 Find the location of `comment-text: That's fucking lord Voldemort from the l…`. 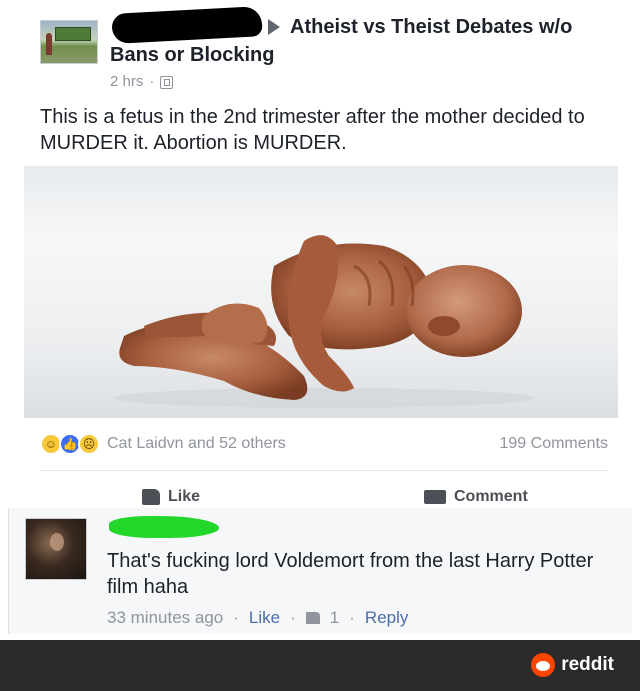

comment-text: That's fucking lord Voldemort from the l… is located at coordinates (350, 574).